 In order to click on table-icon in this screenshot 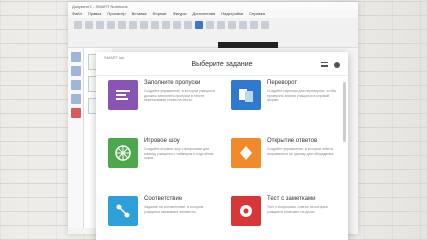, I will do `click(188, 25)`.